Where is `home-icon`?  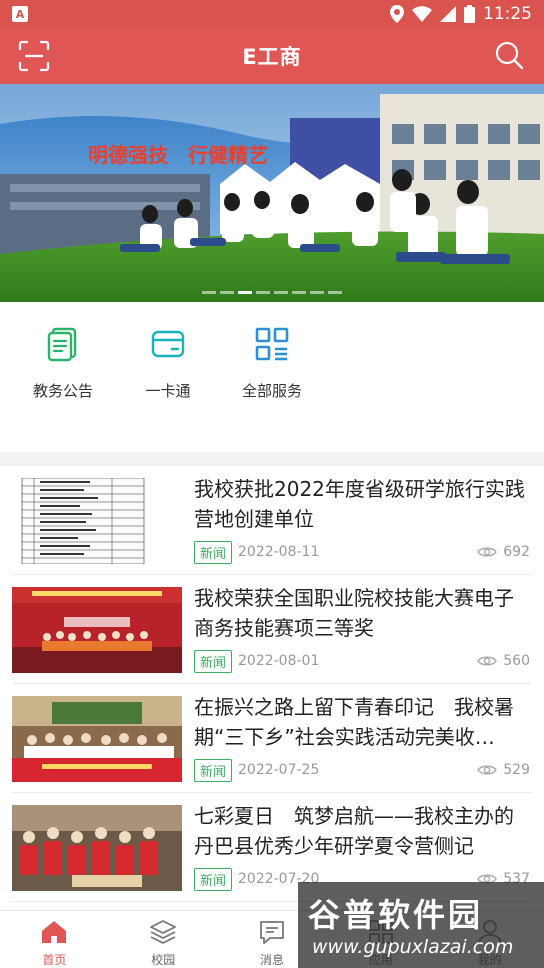 home-icon is located at coordinates (54, 932).